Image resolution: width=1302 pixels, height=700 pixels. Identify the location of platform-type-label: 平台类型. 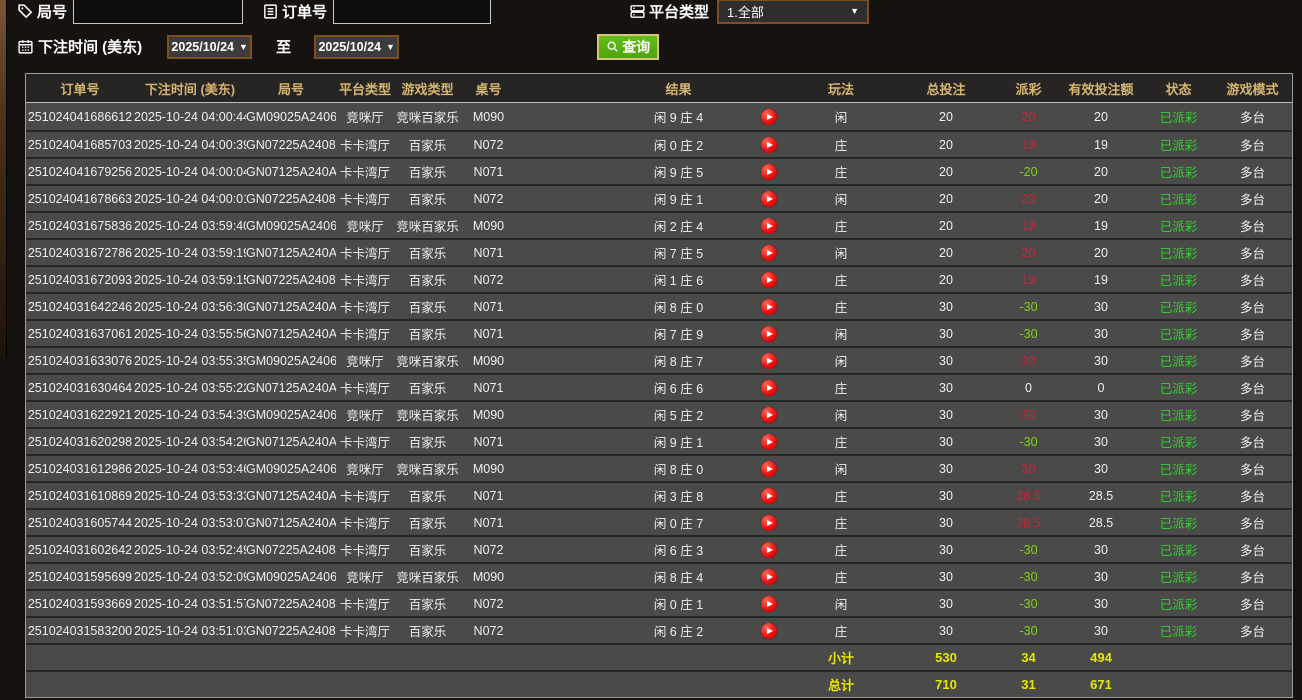
(679, 12).